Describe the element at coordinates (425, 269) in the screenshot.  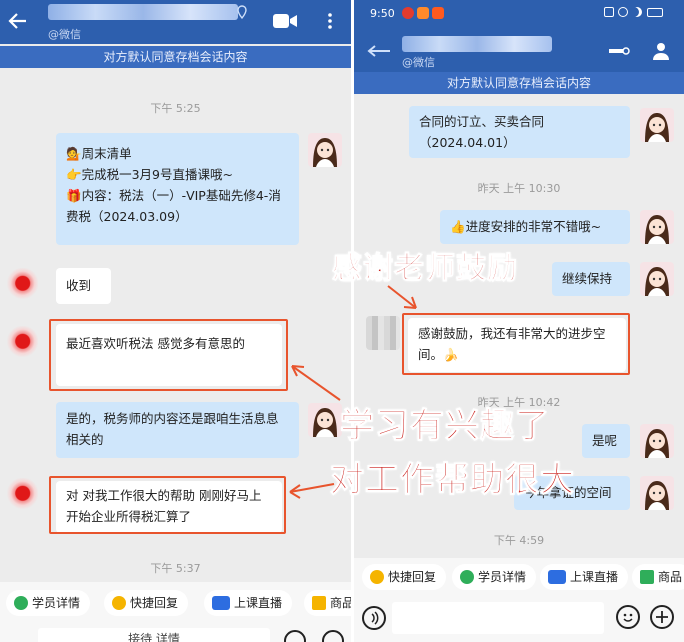
I see `overlay-caption-thanks: 感谢老师鼓励` at that location.